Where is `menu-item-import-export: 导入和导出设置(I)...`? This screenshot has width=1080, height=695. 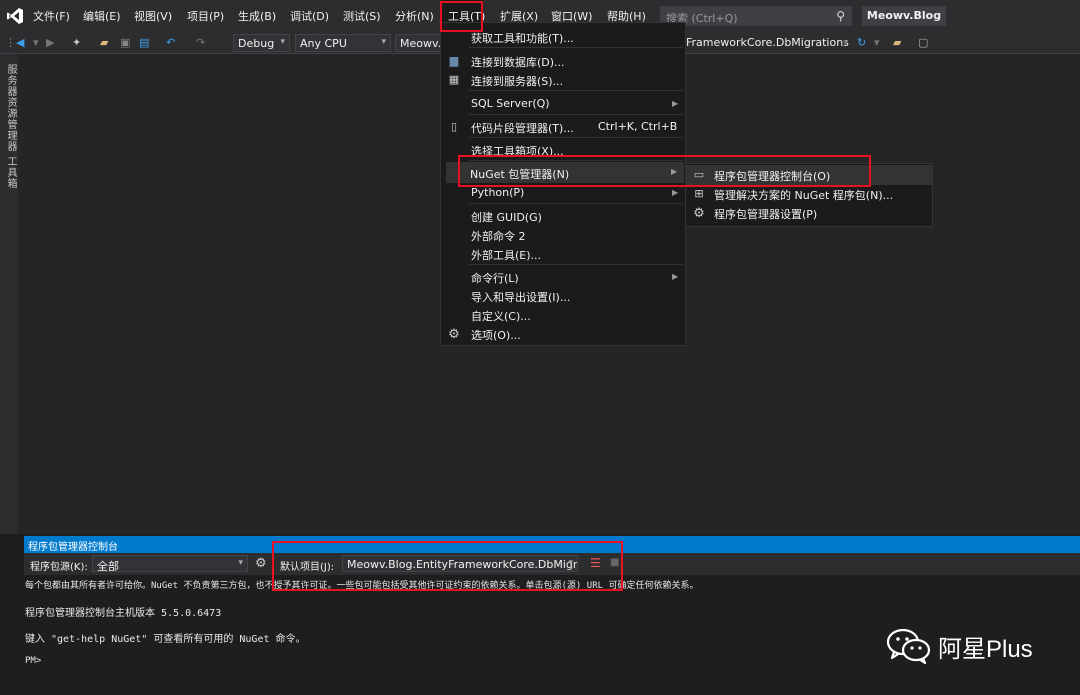 menu-item-import-export: 导入和导出设置(I)... is located at coordinates (520, 297).